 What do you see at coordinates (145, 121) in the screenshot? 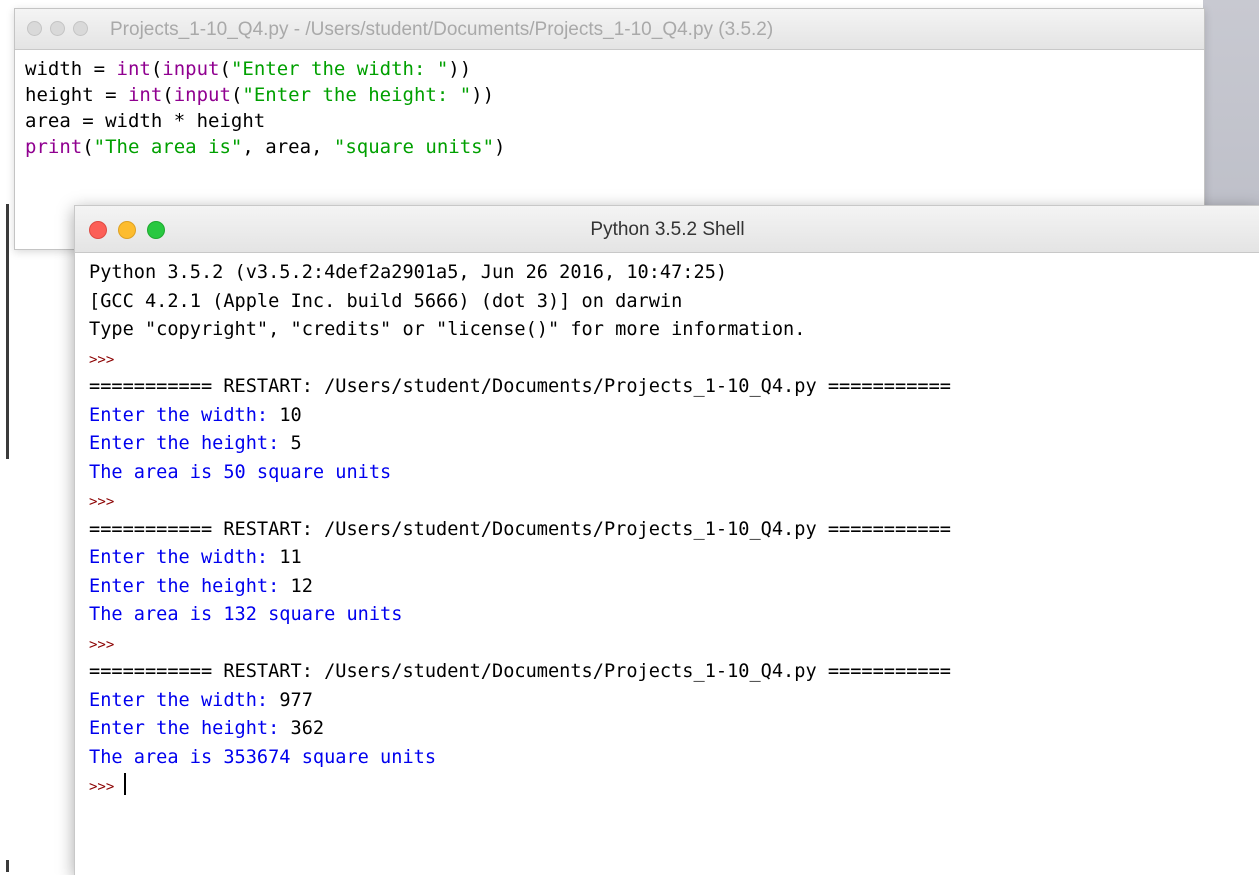
I see `code-token: area = width * height` at bounding box center [145, 121].